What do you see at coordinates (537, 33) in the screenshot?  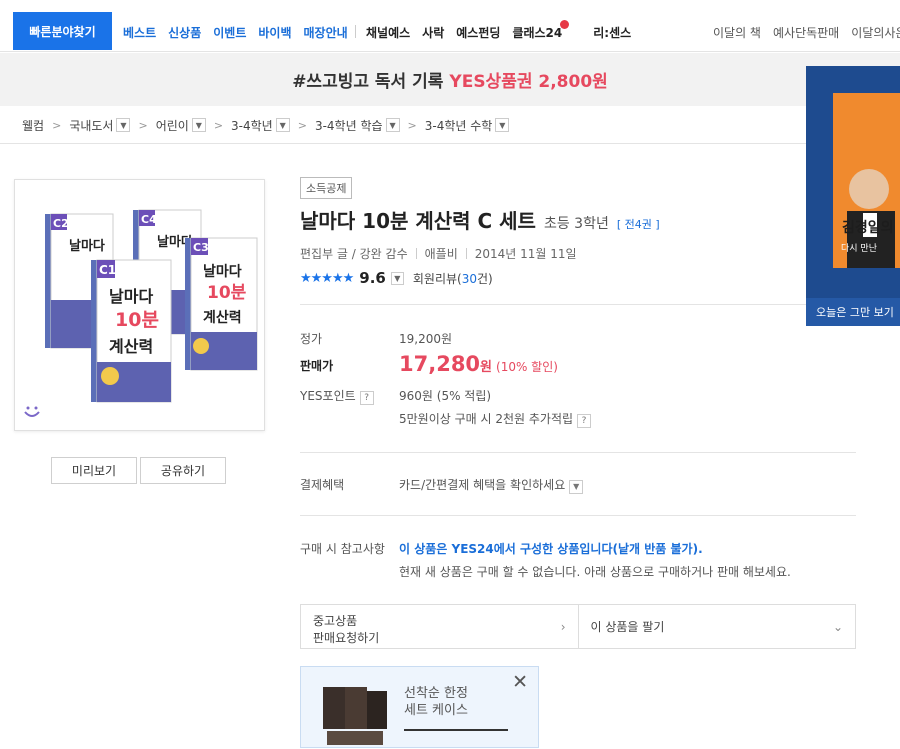 I see `menu-class24-label: 클래스24` at bounding box center [537, 33].